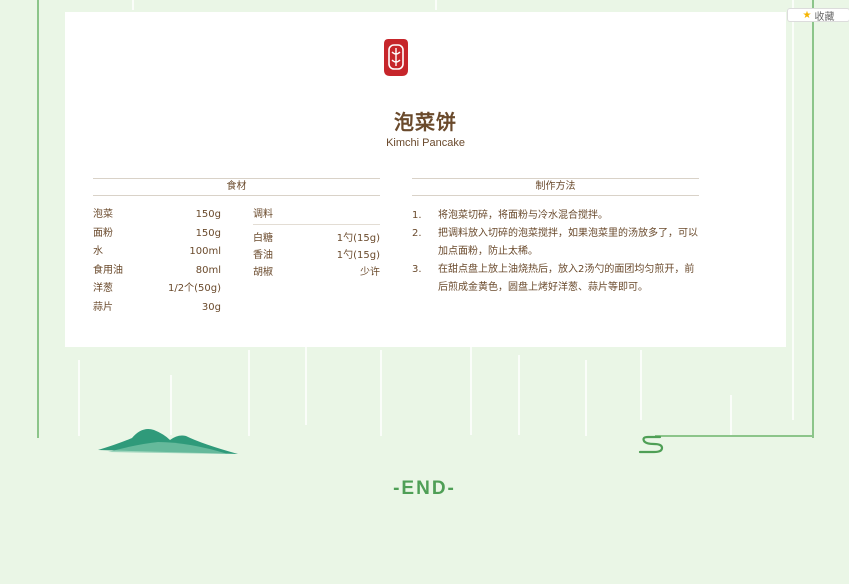  What do you see at coordinates (316, 272) in the screenshot?
I see `seasoning-row: 胡椒 少许` at bounding box center [316, 272].